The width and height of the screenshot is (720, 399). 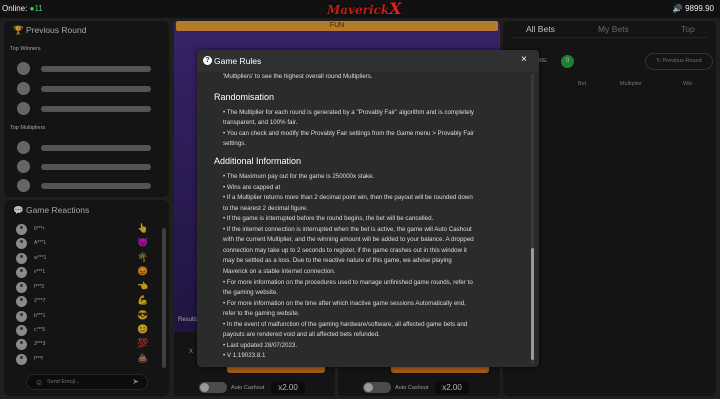 I want to click on rule-text: to the nearest 2 decimal figure., so click(x=265, y=208).